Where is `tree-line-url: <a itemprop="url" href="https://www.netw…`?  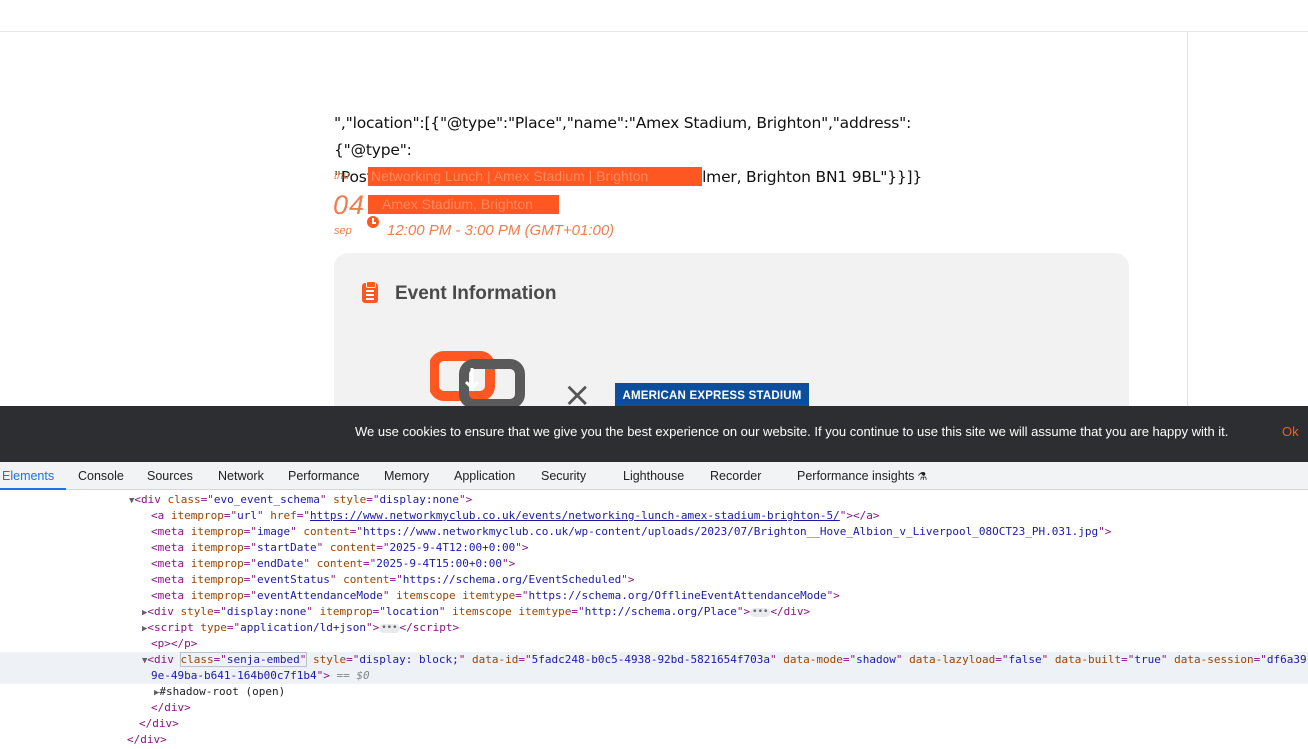 tree-line-url: <a itemprop="url" href="https://www.netw… is located at coordinates (654, 516).